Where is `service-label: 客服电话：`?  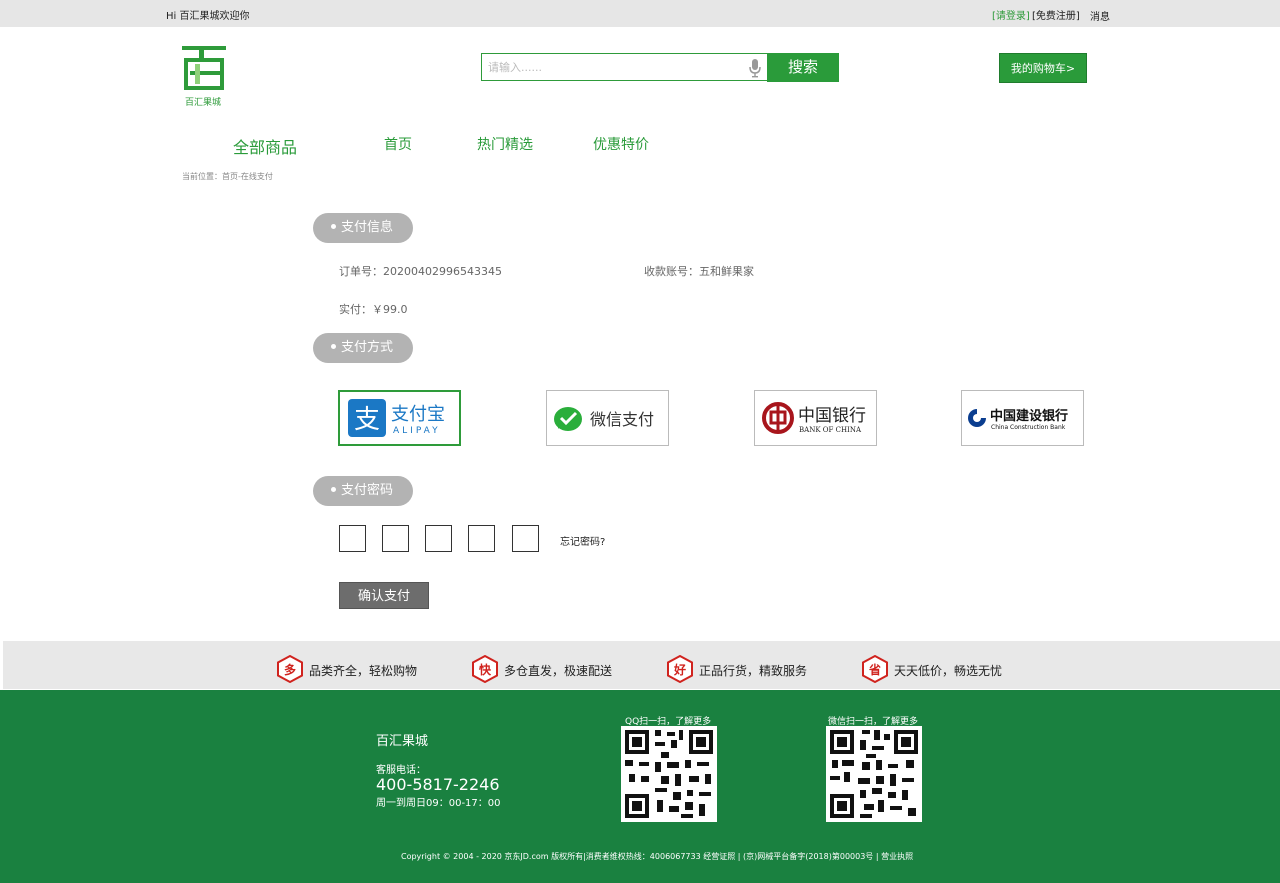 service-label: 客服电话： is located at coordinates (401, 770).